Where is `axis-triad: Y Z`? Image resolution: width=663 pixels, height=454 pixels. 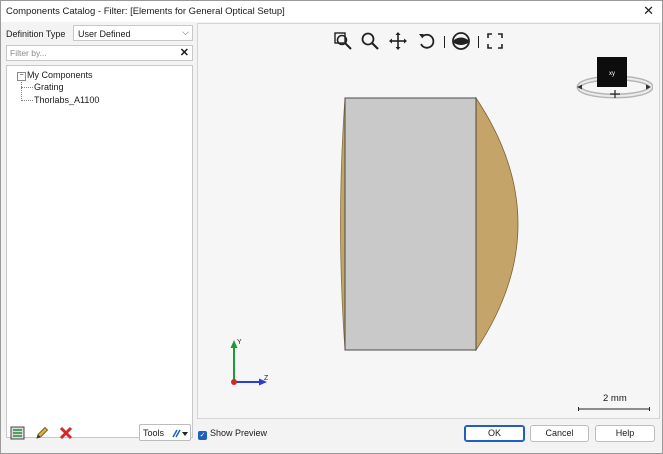 axis-triad: Y Z is located at coordinates (250, 363).